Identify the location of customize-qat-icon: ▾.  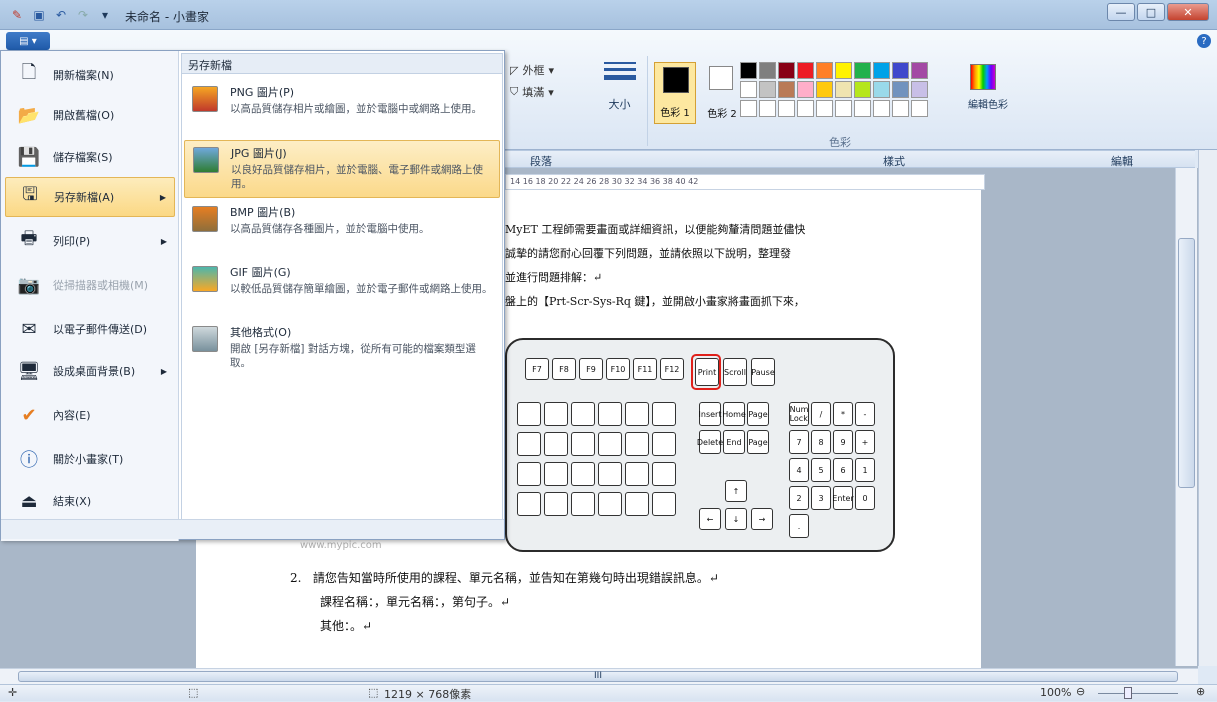
(105, 15).